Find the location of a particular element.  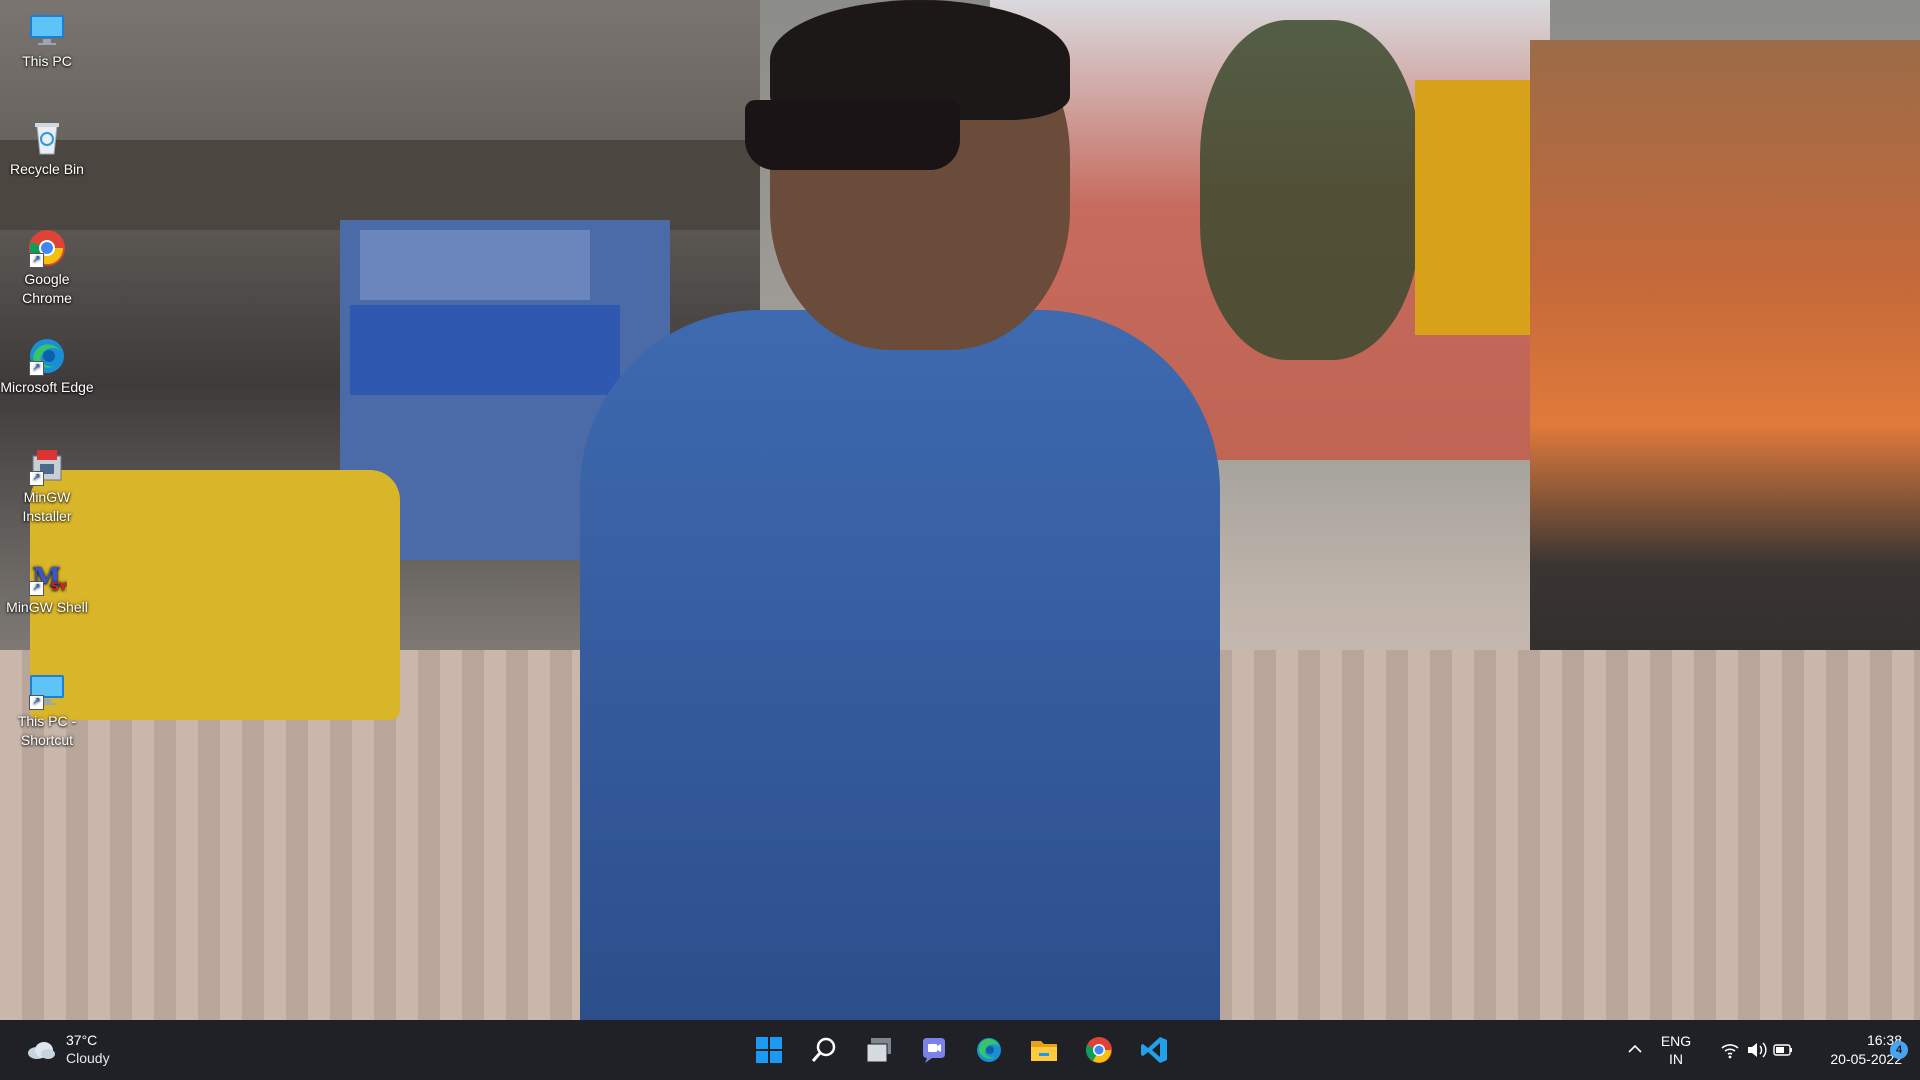

teams-chat-icon is located at coordinates (934, 1050).